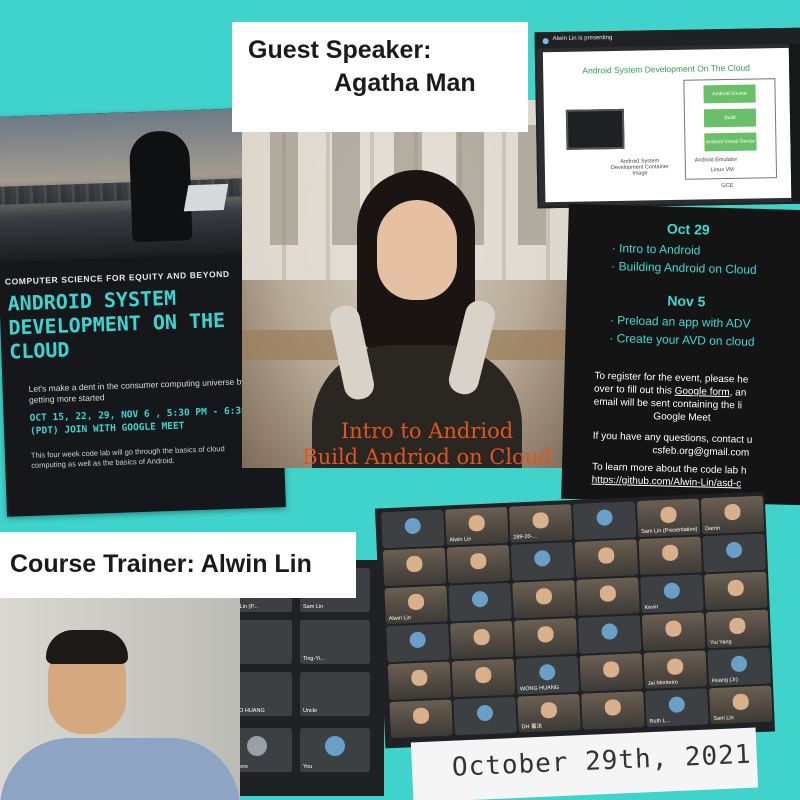  I want to click on oct-heading: Oct 29, so click(688, 229).